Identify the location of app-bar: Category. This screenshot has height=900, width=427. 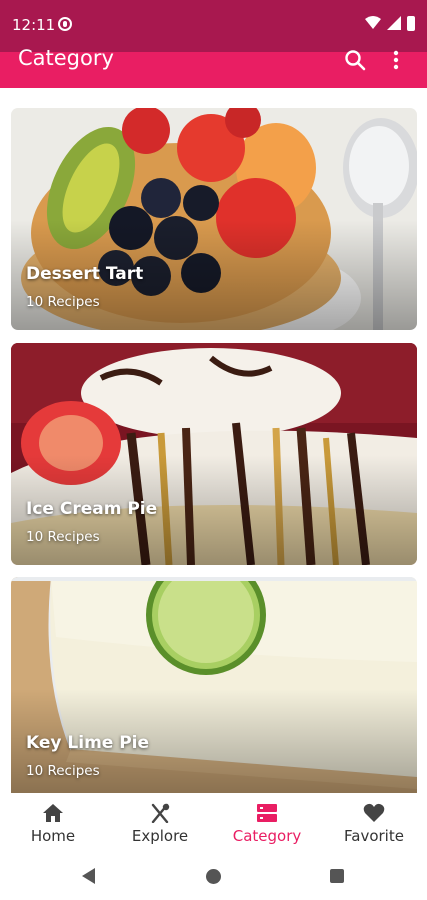
(213, 63).